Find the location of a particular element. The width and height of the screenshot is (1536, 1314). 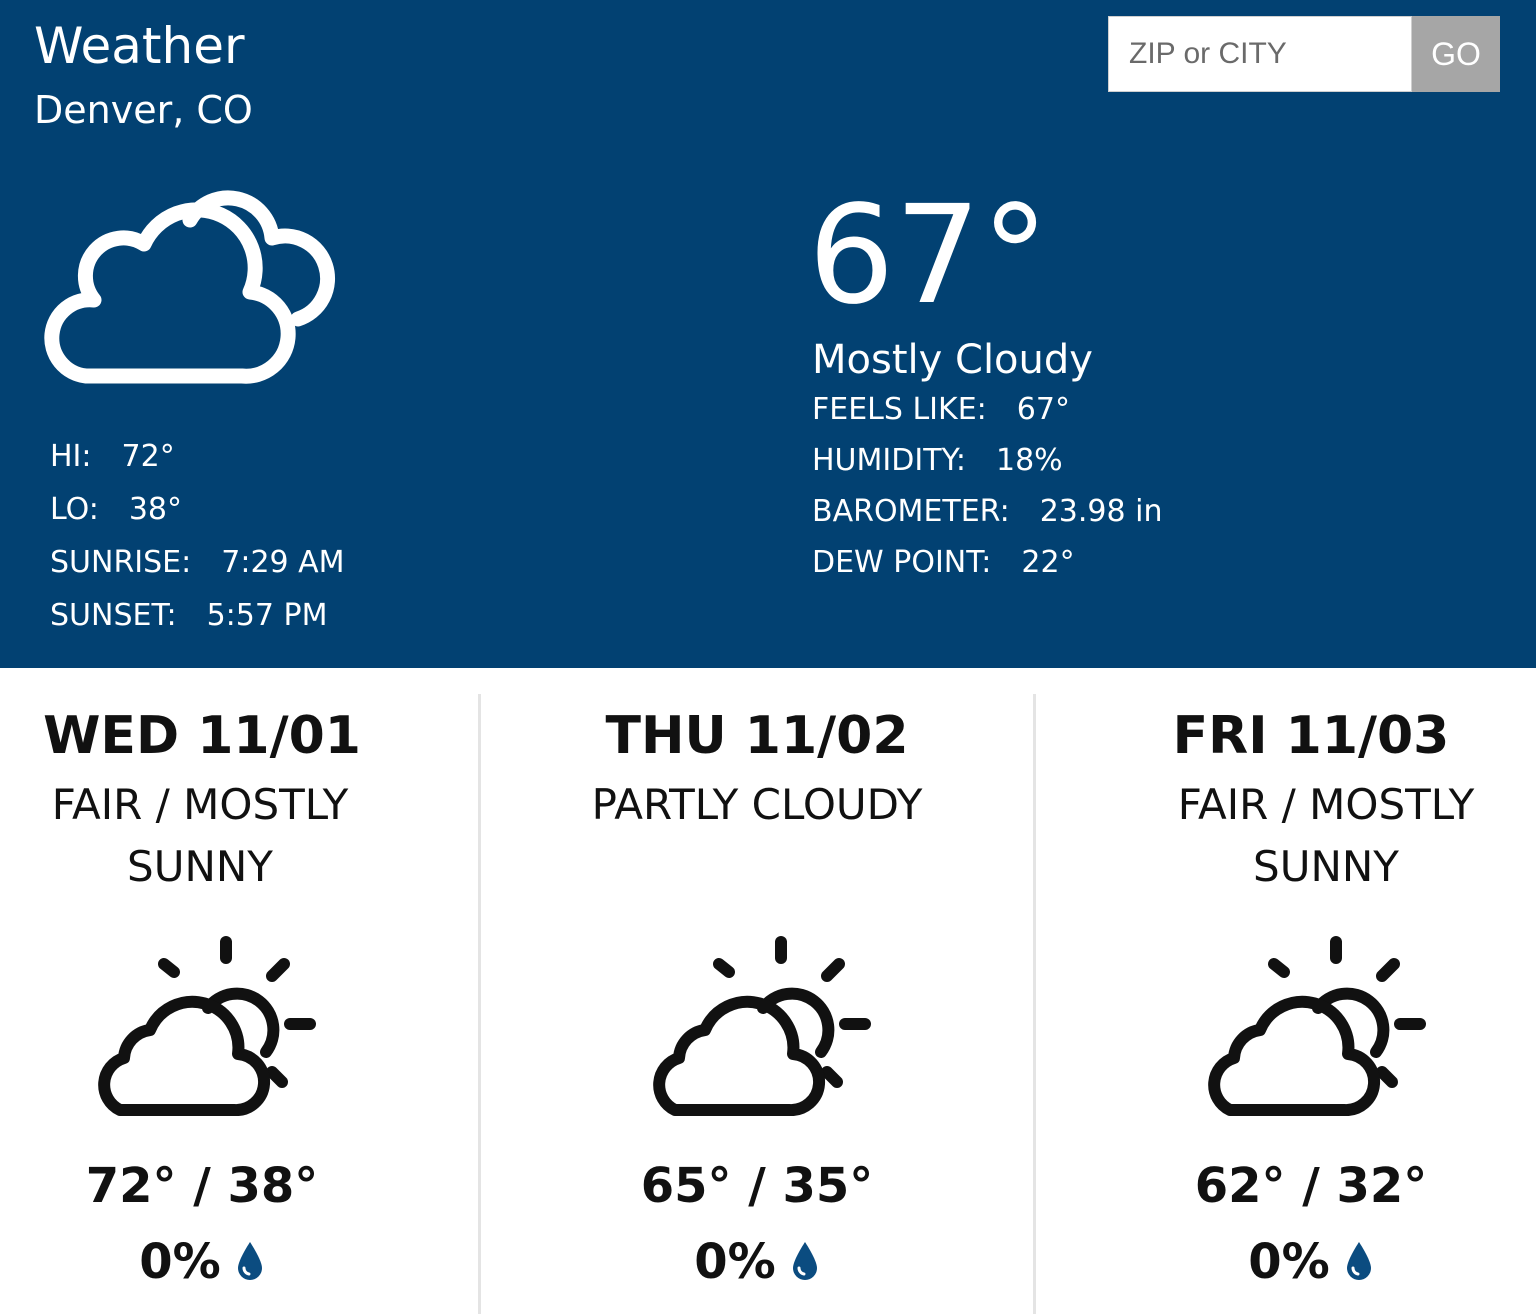

location-search-form: GO is located at coordinates (1304, 54).